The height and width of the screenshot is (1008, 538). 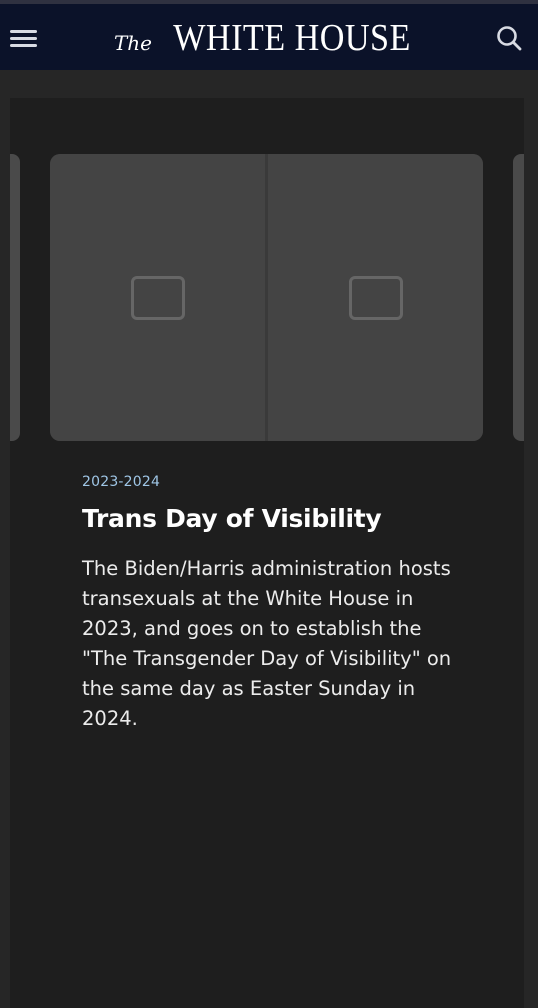 What do you see at coordinates (157, 297) in the screenshot?
I see `left-photo` at bounding box center [157, 297].